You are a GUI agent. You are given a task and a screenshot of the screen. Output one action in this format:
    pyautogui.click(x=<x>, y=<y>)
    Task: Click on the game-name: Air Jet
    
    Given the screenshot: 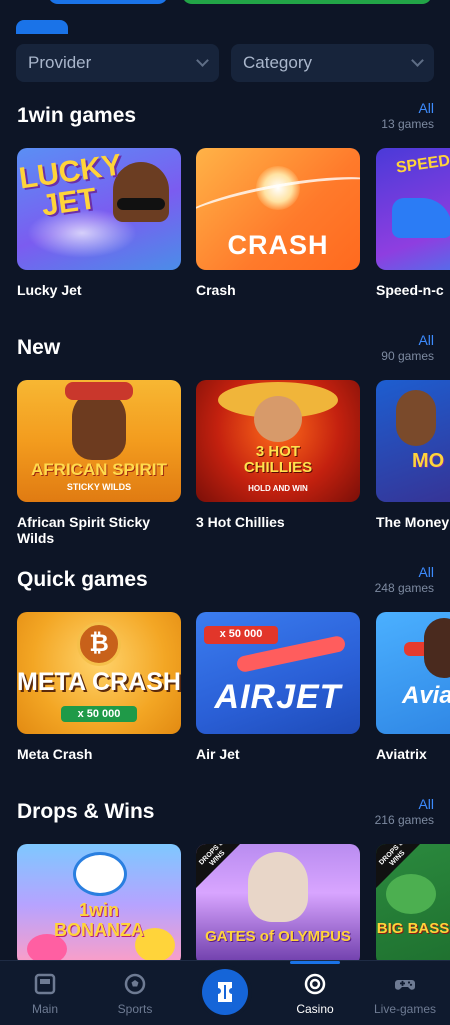 What is the action you would take?
    pyautogui.click(x=218, y=754)
    